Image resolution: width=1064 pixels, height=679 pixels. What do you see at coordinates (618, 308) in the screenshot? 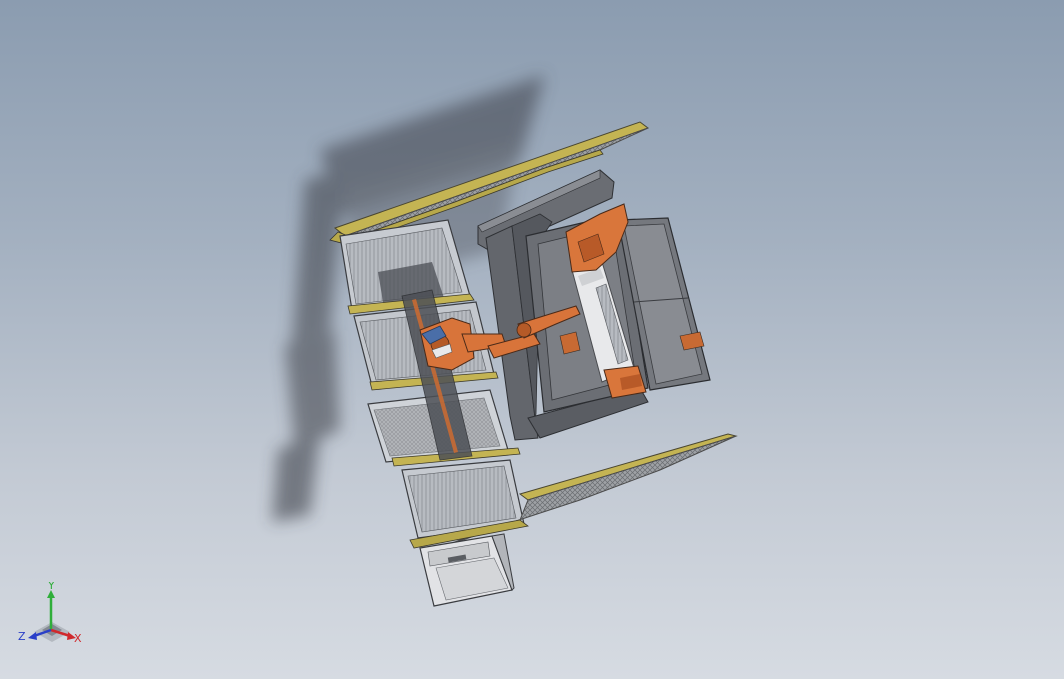
I see `positioner-cell` at bounding box center [618, 308].